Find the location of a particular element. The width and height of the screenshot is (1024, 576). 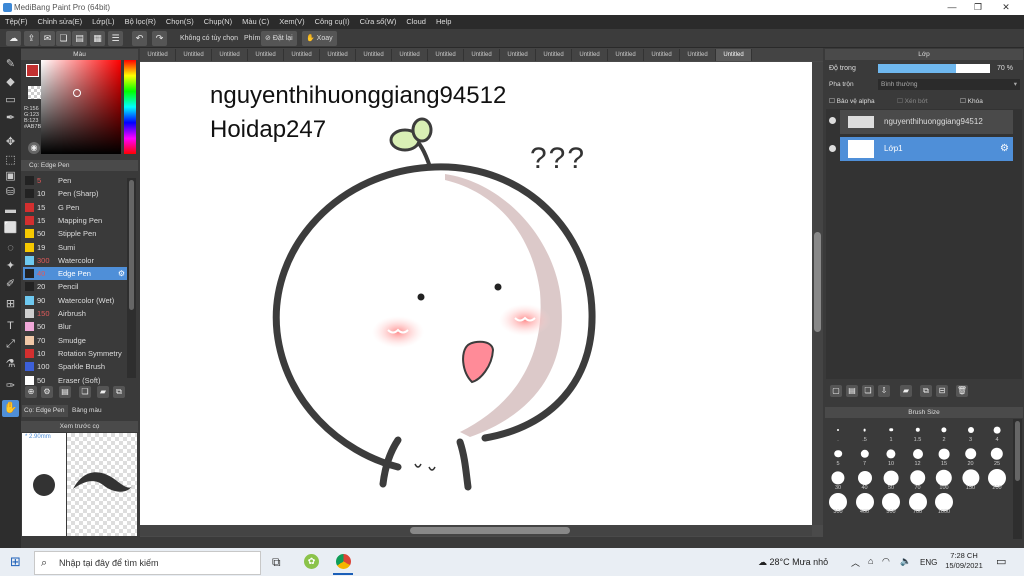

menu-window: Cửa sổ(W) is located at coordinates (378, 22).